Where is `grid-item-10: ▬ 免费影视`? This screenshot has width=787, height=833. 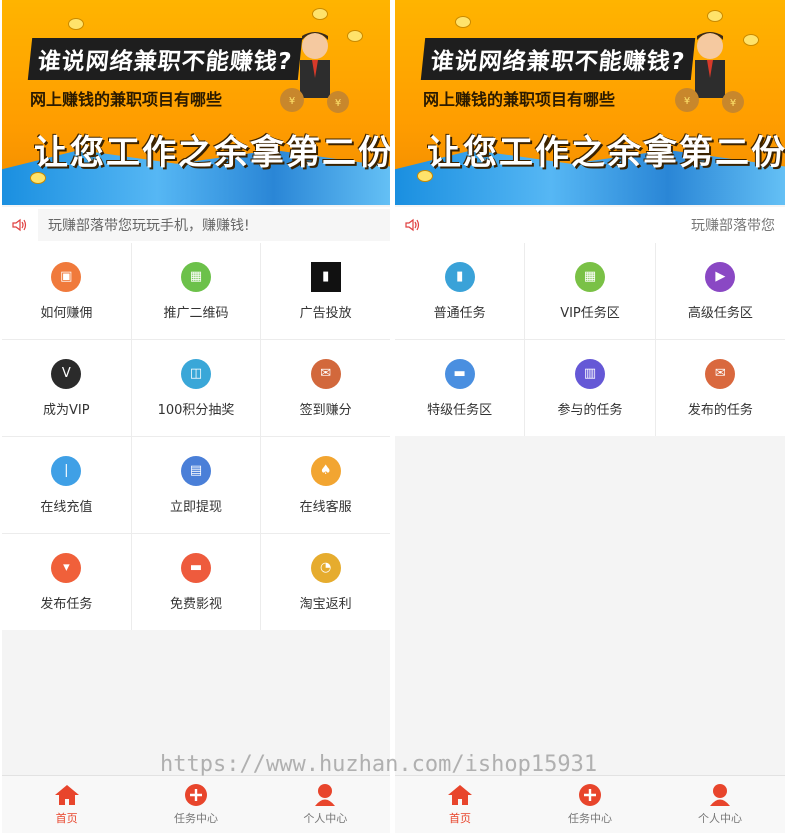
grid-item-10: ▬ 免费影视 is located at coordinates (196, 582).